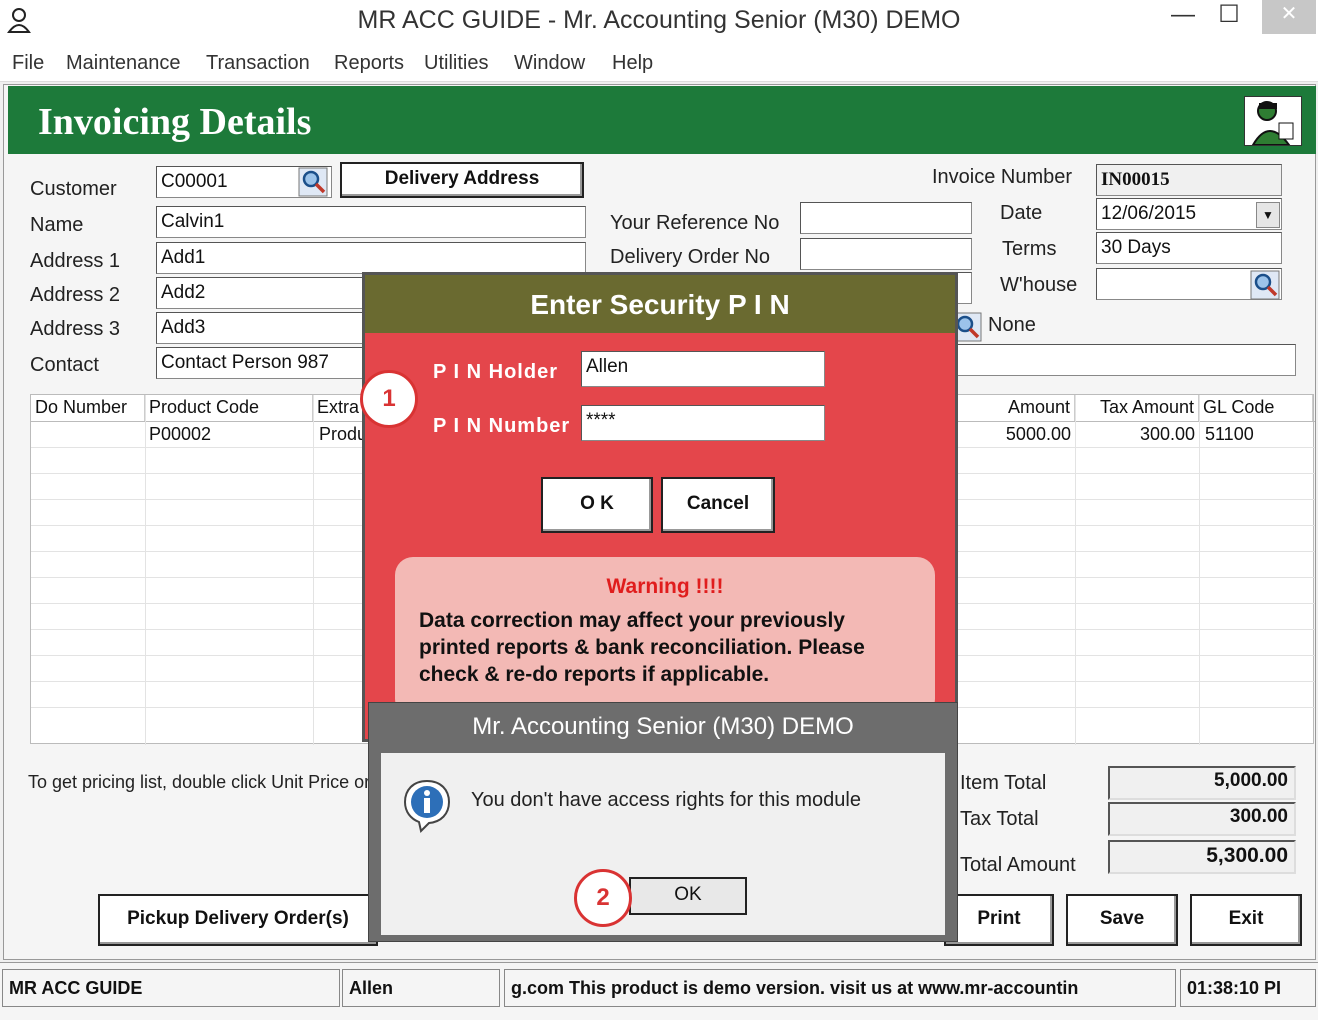 This screenshot has height=1020, width=1318. What do you see at coordinates (64, 365) in the screenshot?
I see `contact-label: Contact` at bounding box center [64, 365].